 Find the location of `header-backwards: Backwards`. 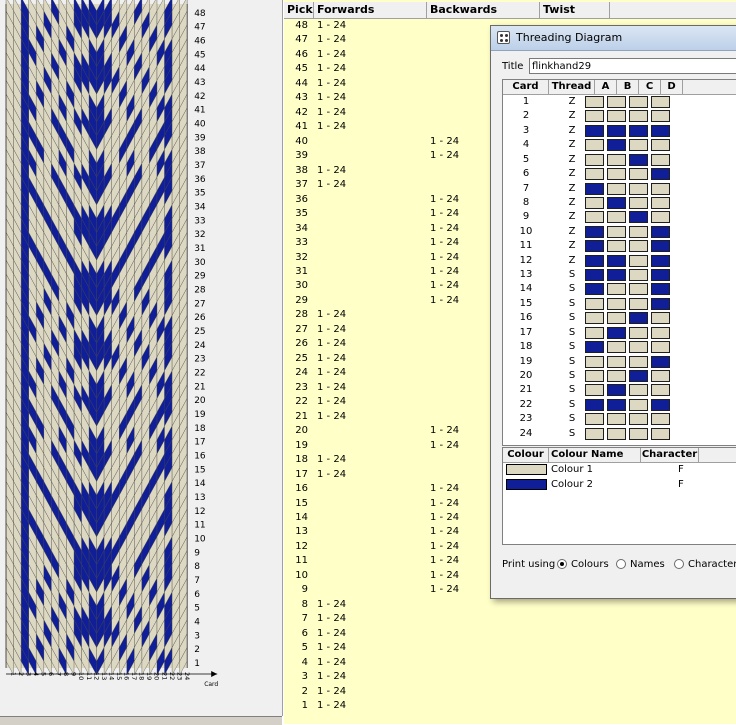

header-backwards: Backwards is located at coordinates (483, 10).